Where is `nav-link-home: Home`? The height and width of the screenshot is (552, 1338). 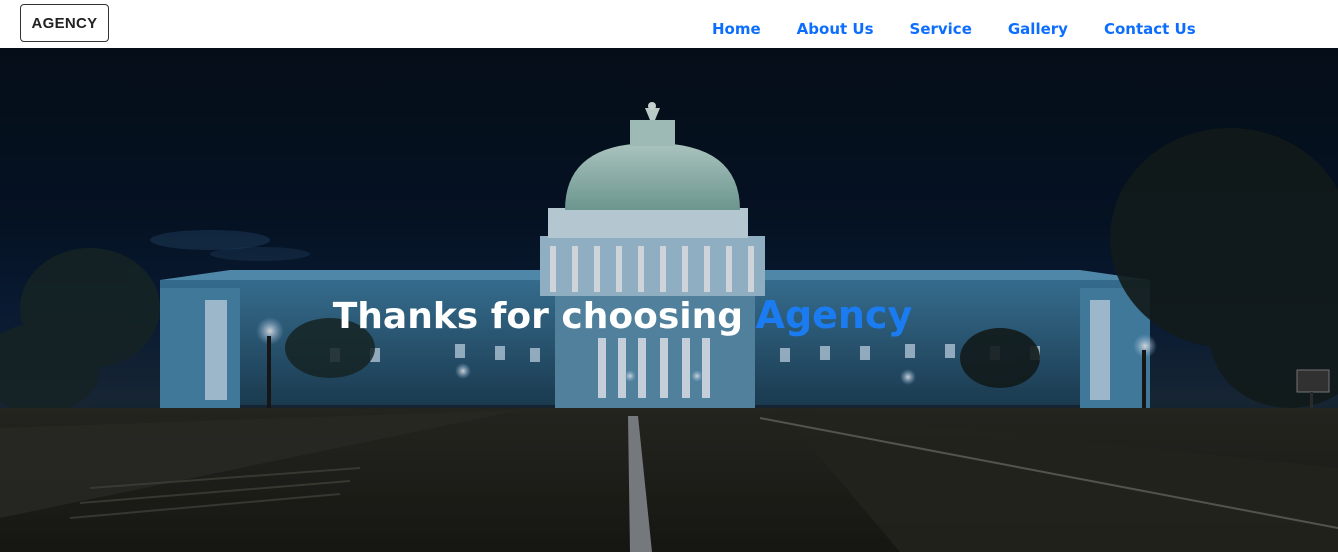
nav-link-home: Home is located at coordinates (736, 29).